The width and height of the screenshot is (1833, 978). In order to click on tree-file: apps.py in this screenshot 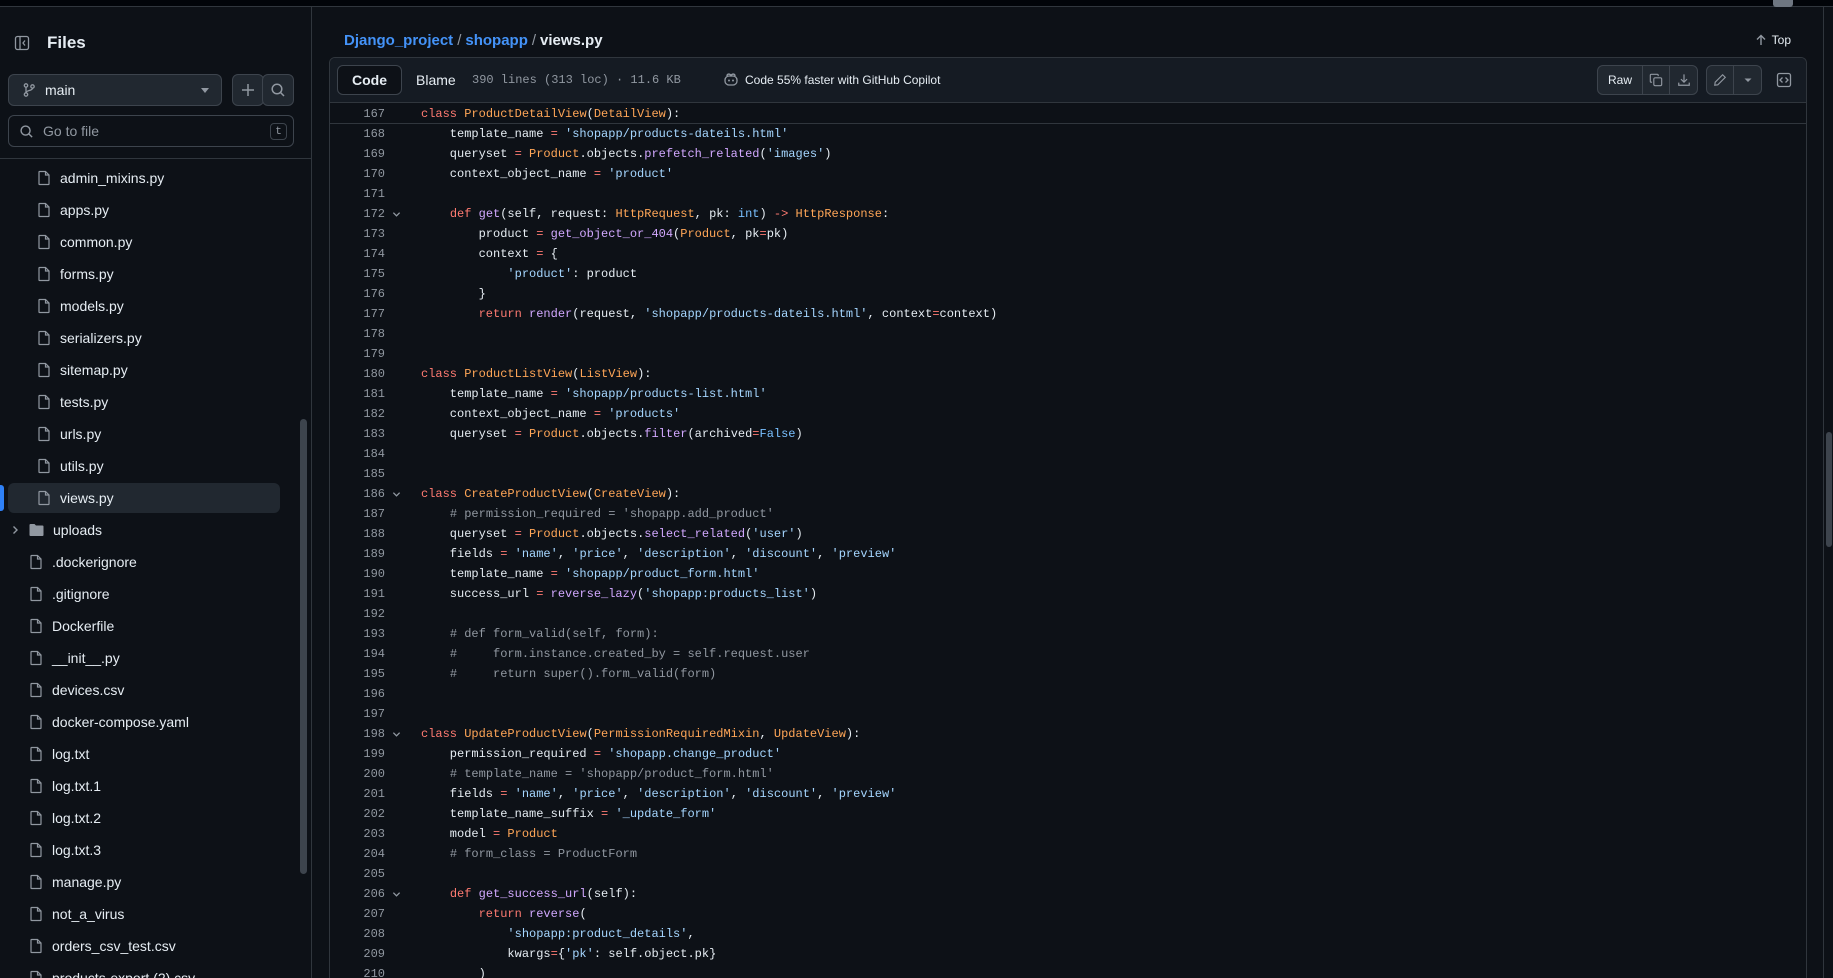, I will do `click(144, 210)`.